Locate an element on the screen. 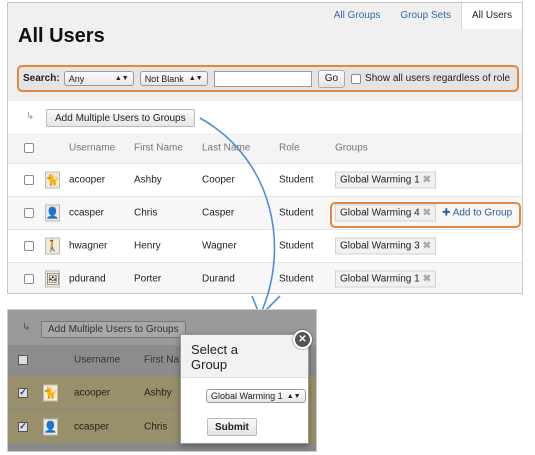  dialog-title: Select a Group is located at coordinates (214, 357).